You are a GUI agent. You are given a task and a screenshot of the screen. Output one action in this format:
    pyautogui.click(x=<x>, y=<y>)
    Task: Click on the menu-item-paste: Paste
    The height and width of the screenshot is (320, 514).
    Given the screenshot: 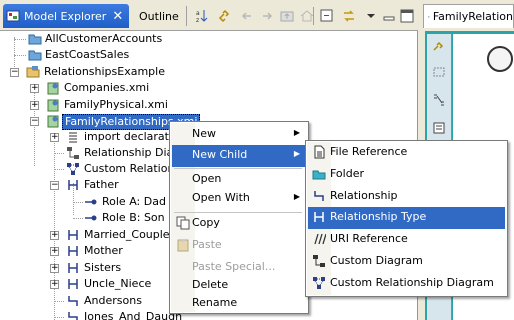 What is the action you would take?
    pyautogui.click(x=239, y=246)
    